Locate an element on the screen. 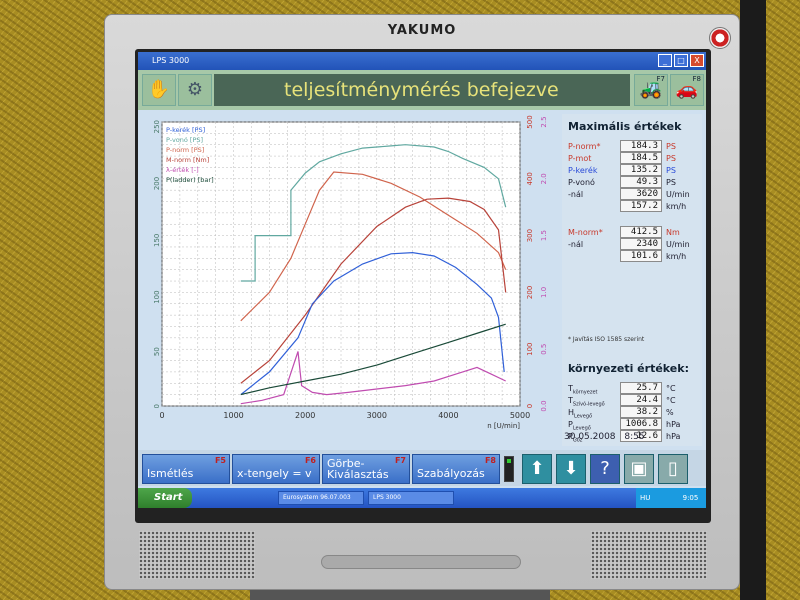 The image size is (800, 600). max-label: M-norm* is located at coordinates (585, 232).